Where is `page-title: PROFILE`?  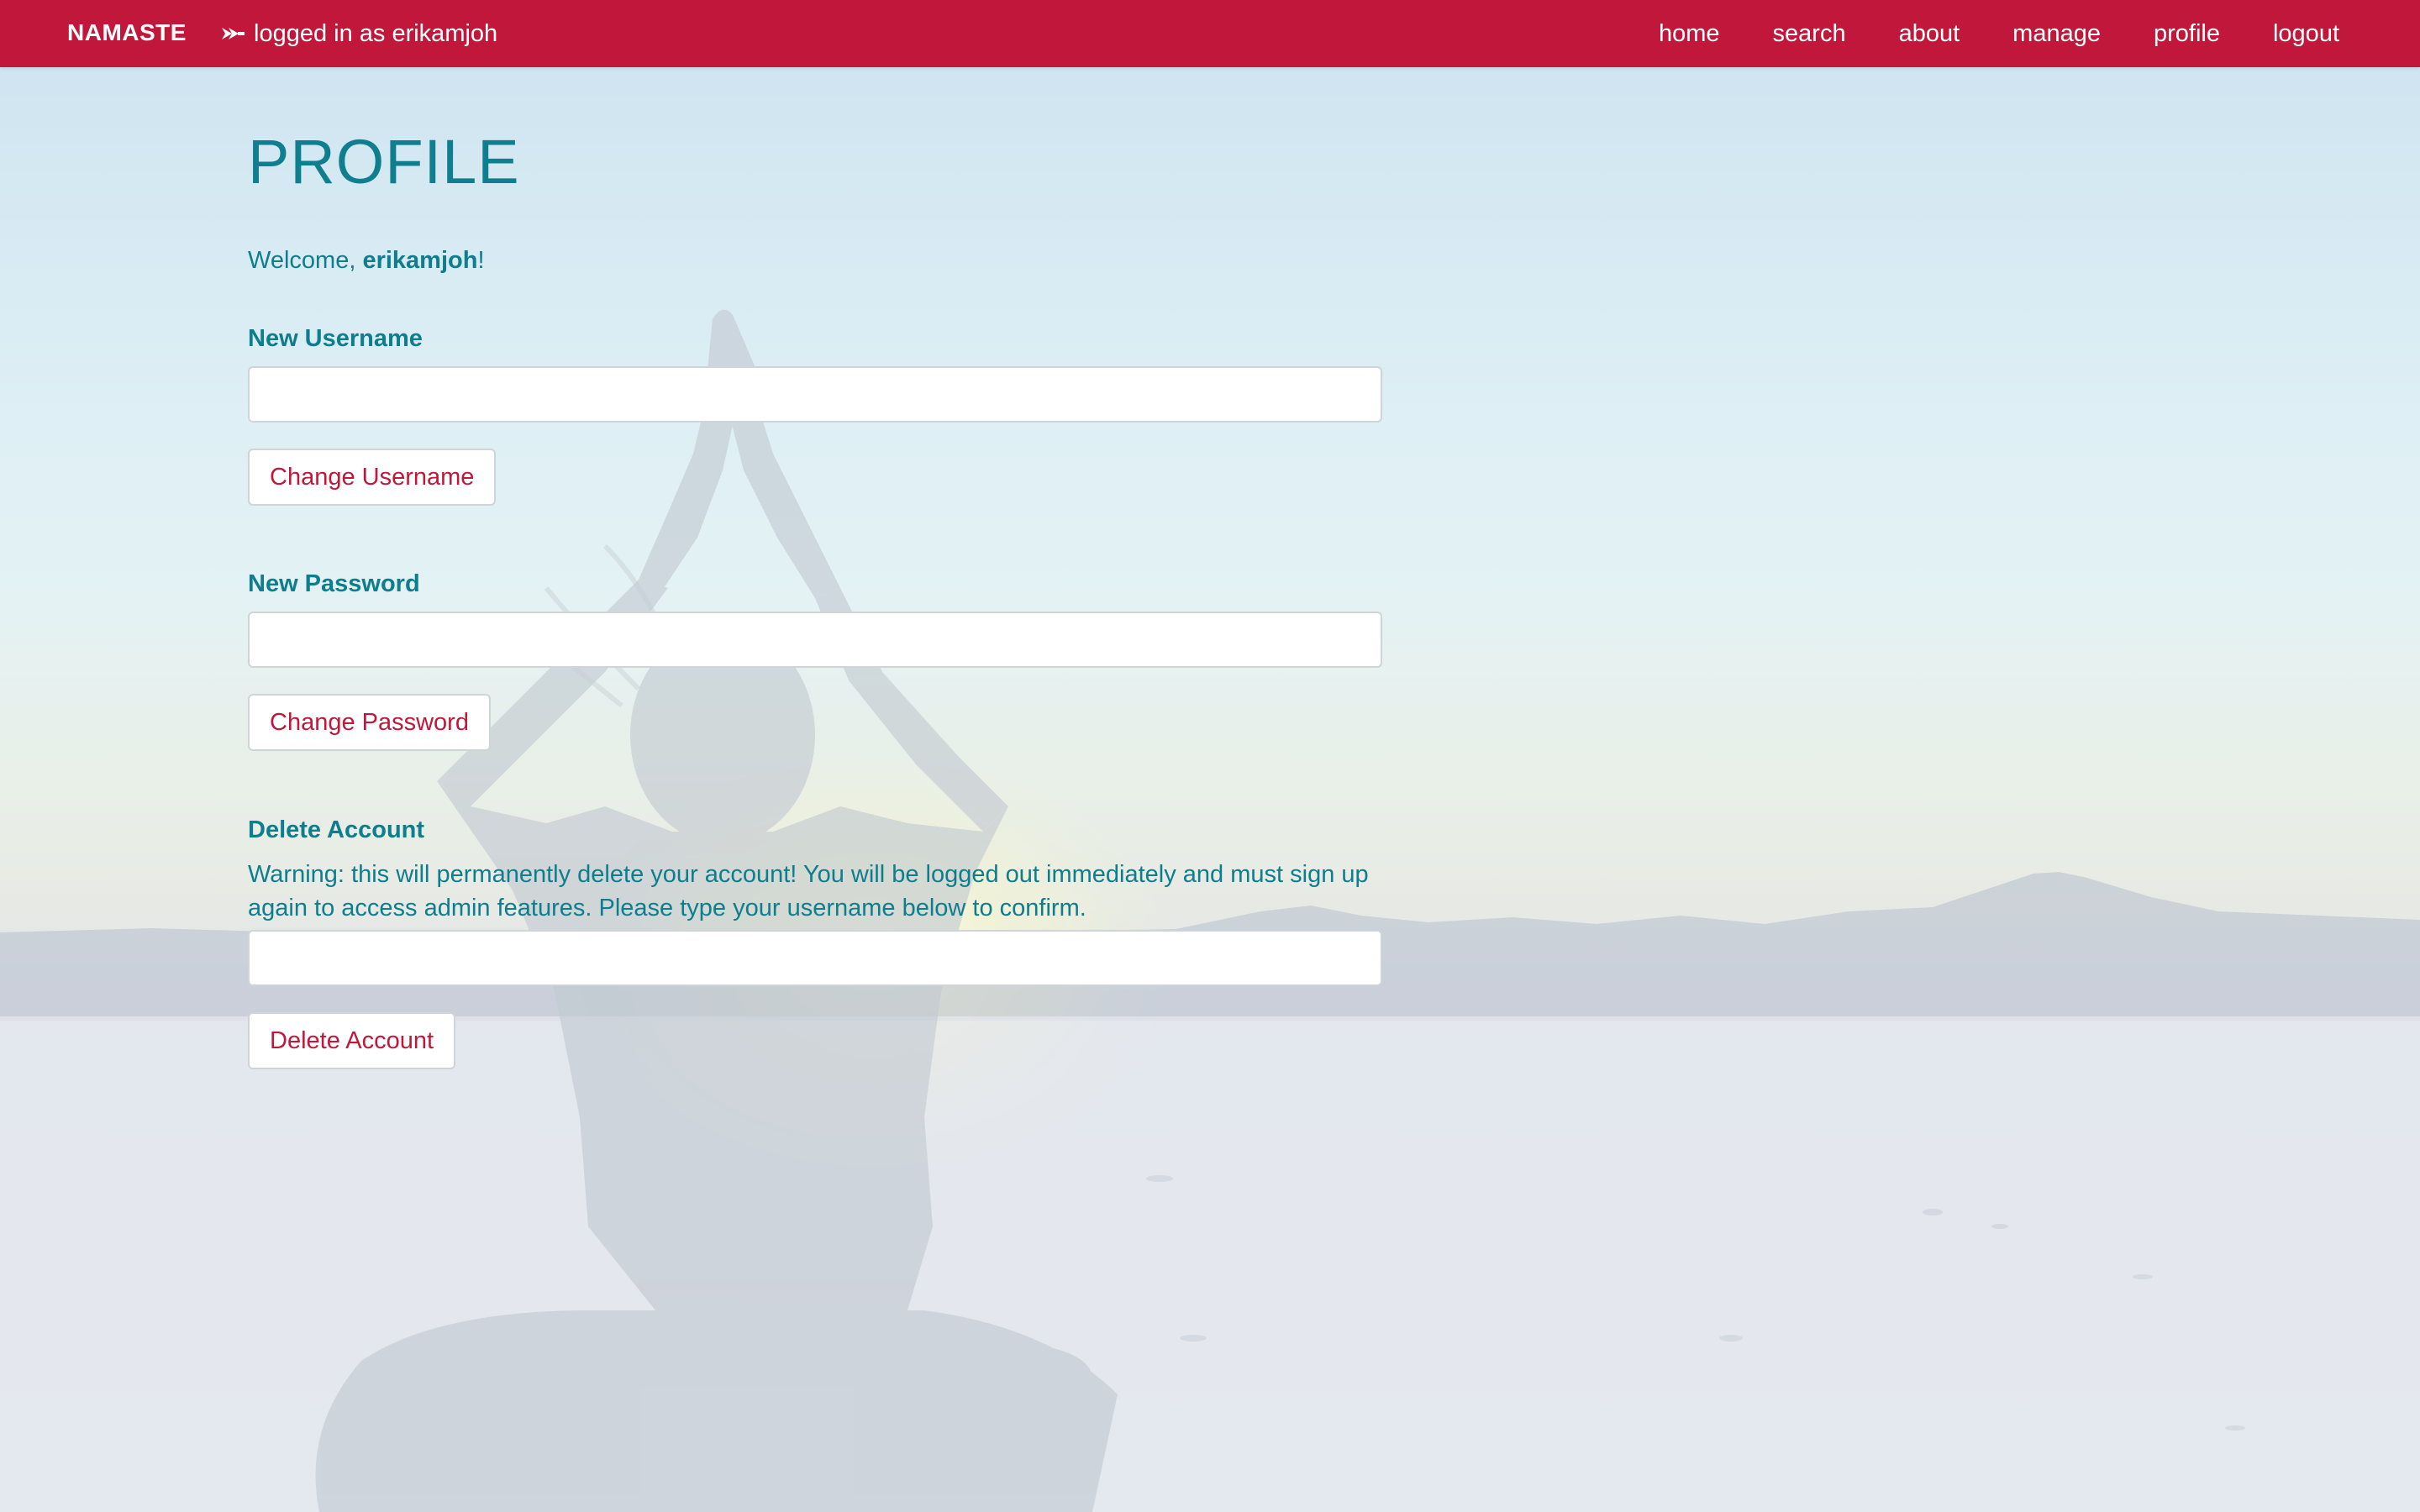 page-title: PROFILE is located at coordinates (384, 162).